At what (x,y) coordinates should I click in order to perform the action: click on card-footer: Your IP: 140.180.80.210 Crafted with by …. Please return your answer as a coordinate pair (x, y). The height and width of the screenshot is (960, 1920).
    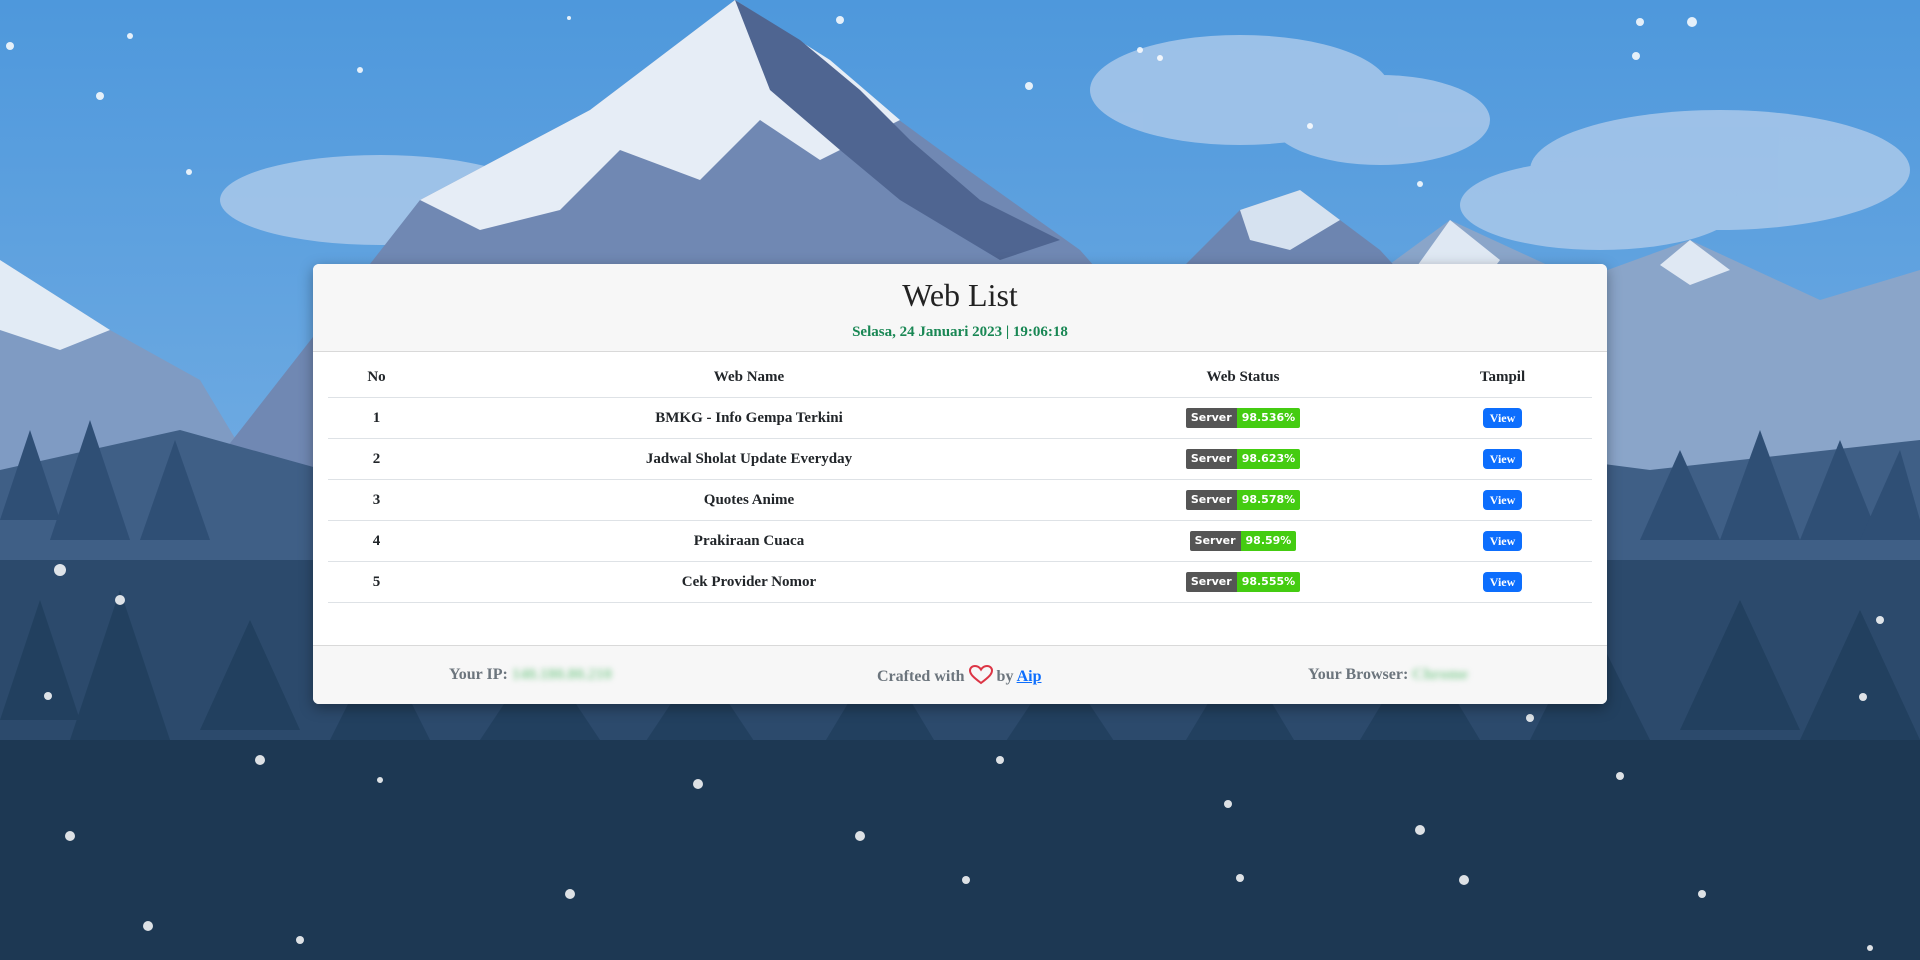
    Looking at the image, I should click on (960, 674).